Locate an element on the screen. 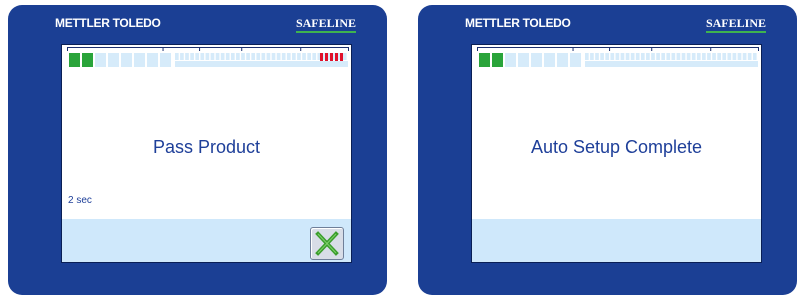  accept-button is located at coordinates (327, 243).